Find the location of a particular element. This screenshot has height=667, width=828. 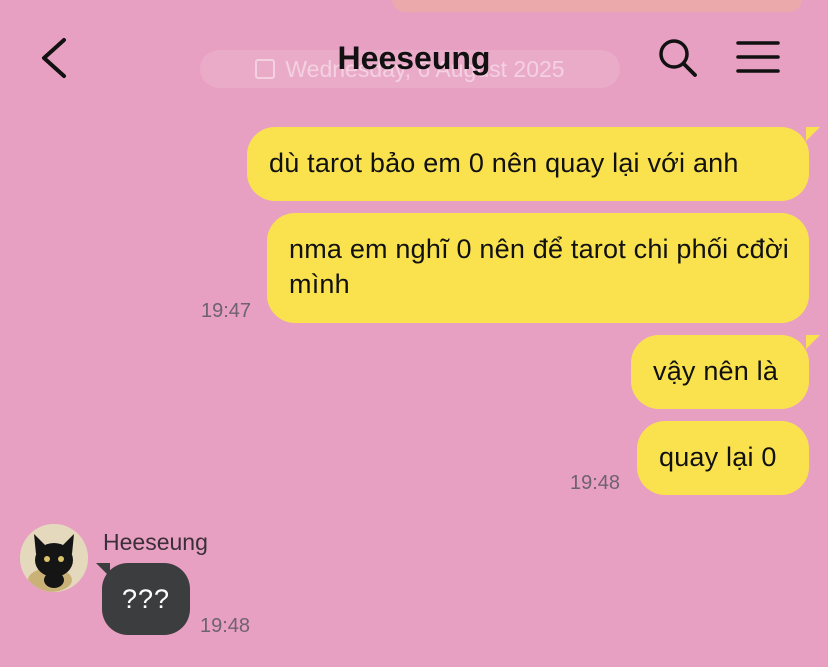

message-text: dù tarot bảo em 0 nên quay lại với anh is located at coordinates (504, 163).